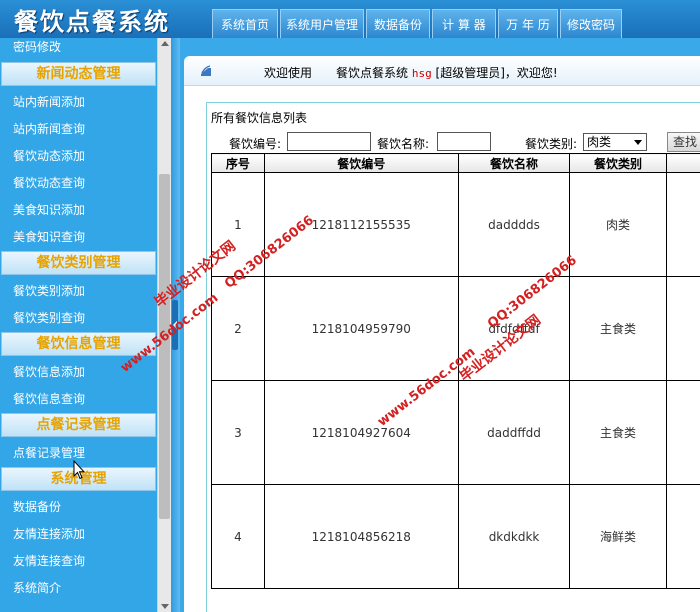 The image size is (700, 612). Describe the element at coordinates (615, 142) in the screenshot. I see `type-select: 肉类` at that location.